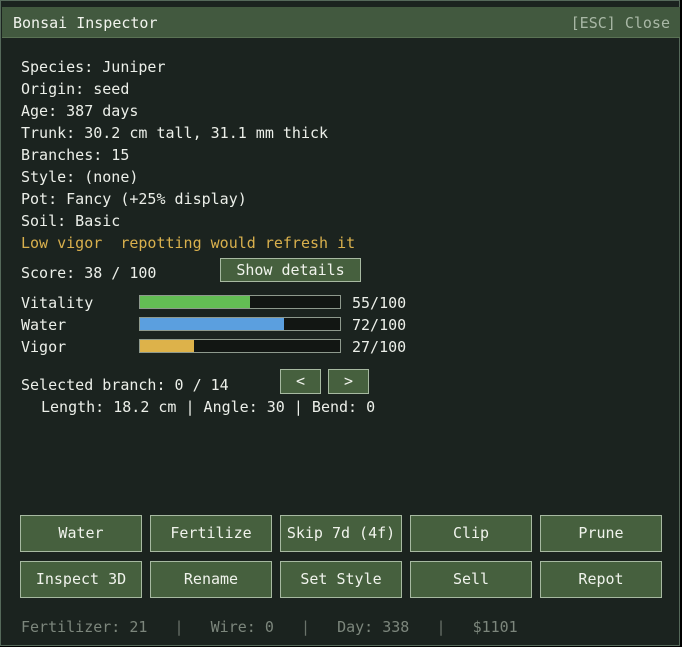 The height and width of the screenshot is (647, 682). I want to click on stat-label: Vitality, so click(57, 303).